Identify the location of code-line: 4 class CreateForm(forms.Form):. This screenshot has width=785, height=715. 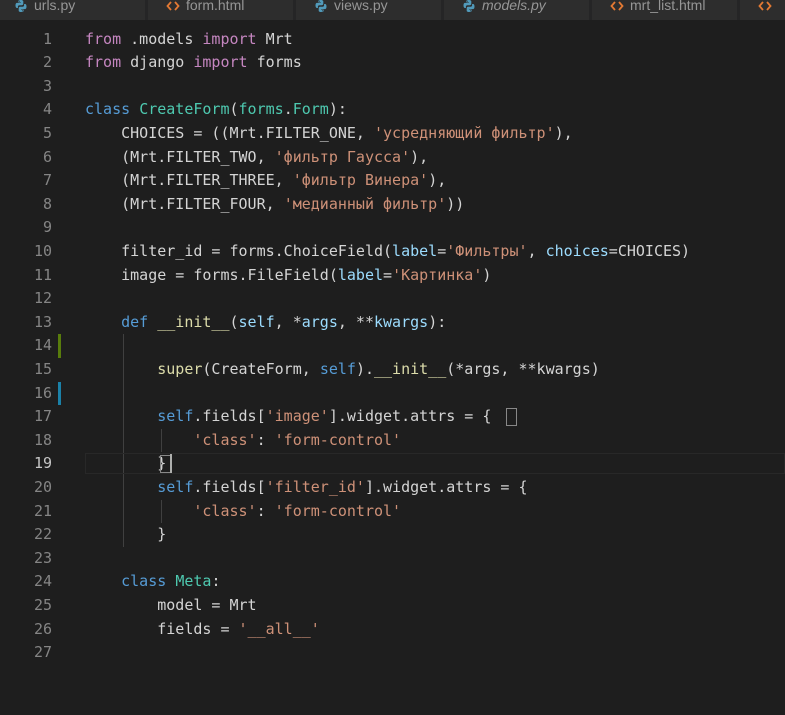
(392, 110).